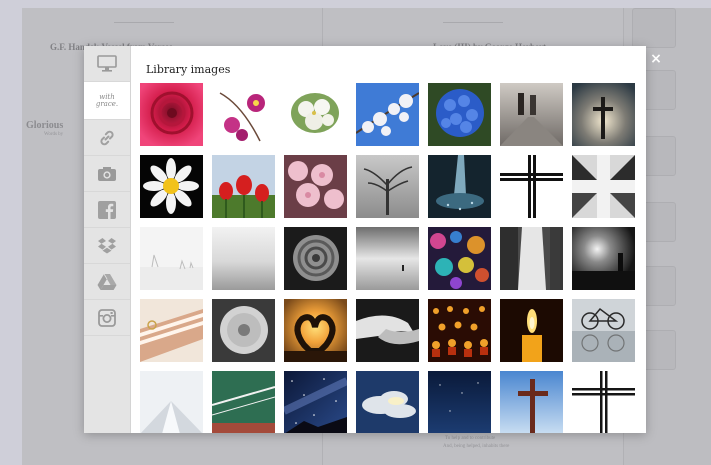  Describe the element at coordinates (531, 114) in the screenshot. I see `image-thumbnail-couple-walking` at that location.